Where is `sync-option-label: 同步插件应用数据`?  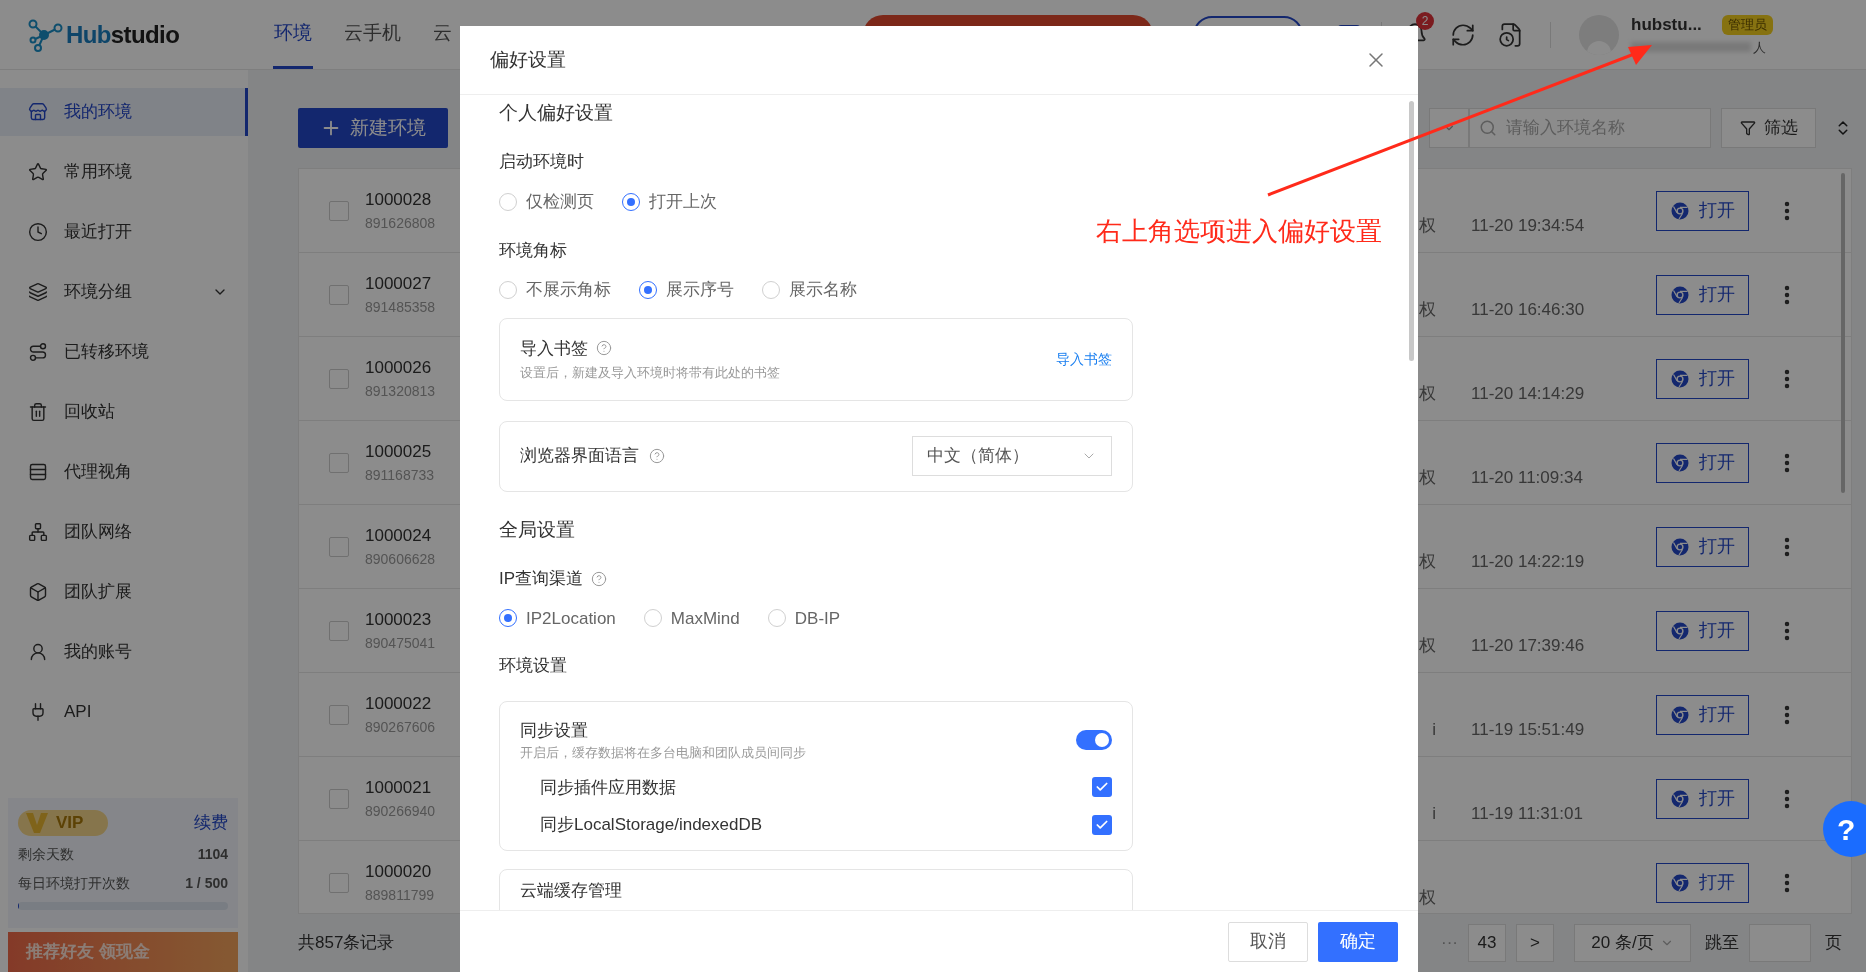 sync-option-label: 同步插件应用数据 is located at coordinates (608, 787).